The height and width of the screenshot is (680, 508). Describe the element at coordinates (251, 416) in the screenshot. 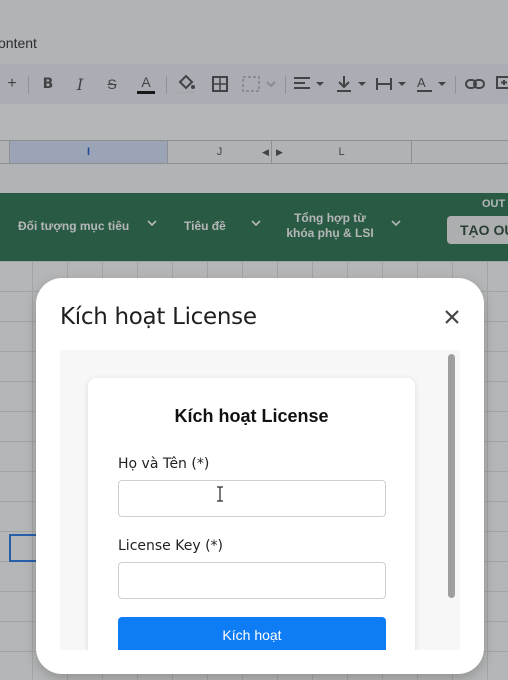

I see `form-heading: Kích hoạt License` at that location.